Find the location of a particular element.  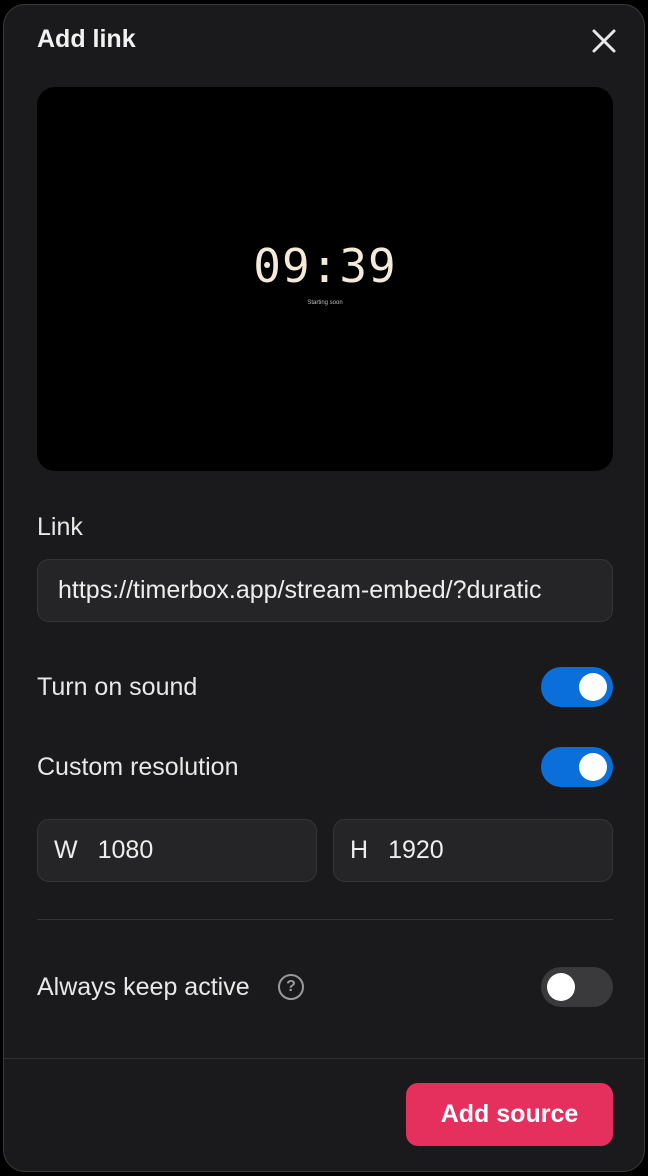

sound-toggle is located at coordinates (577, 687).